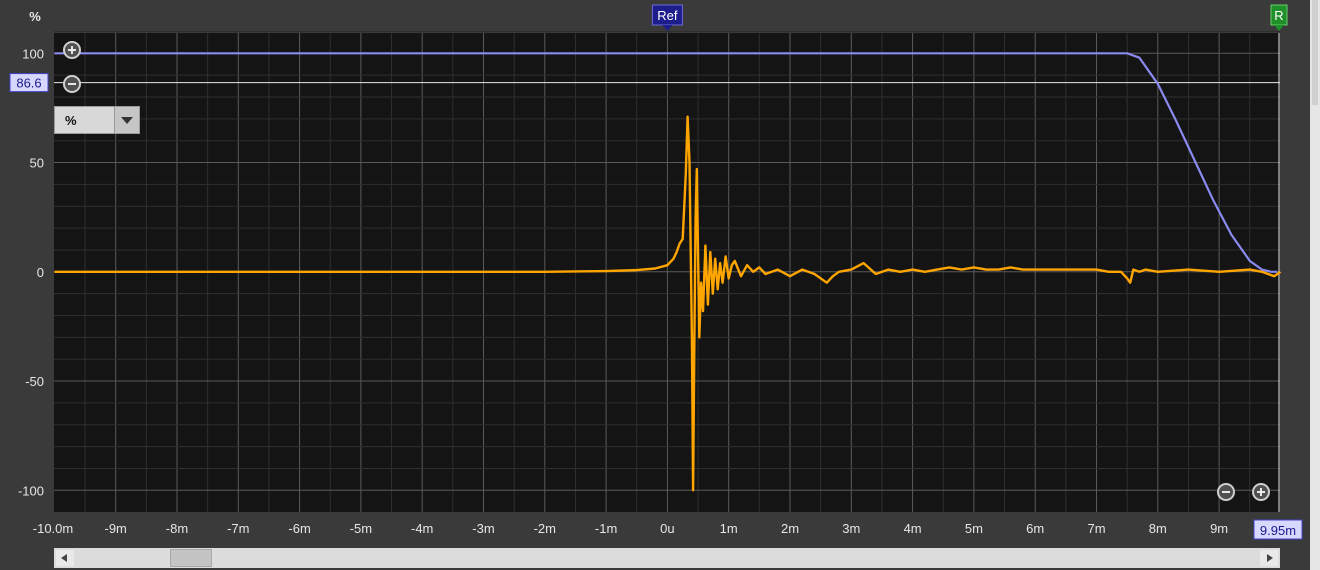  I want to click on unit-dropdown-value: %, so click(71, 120).